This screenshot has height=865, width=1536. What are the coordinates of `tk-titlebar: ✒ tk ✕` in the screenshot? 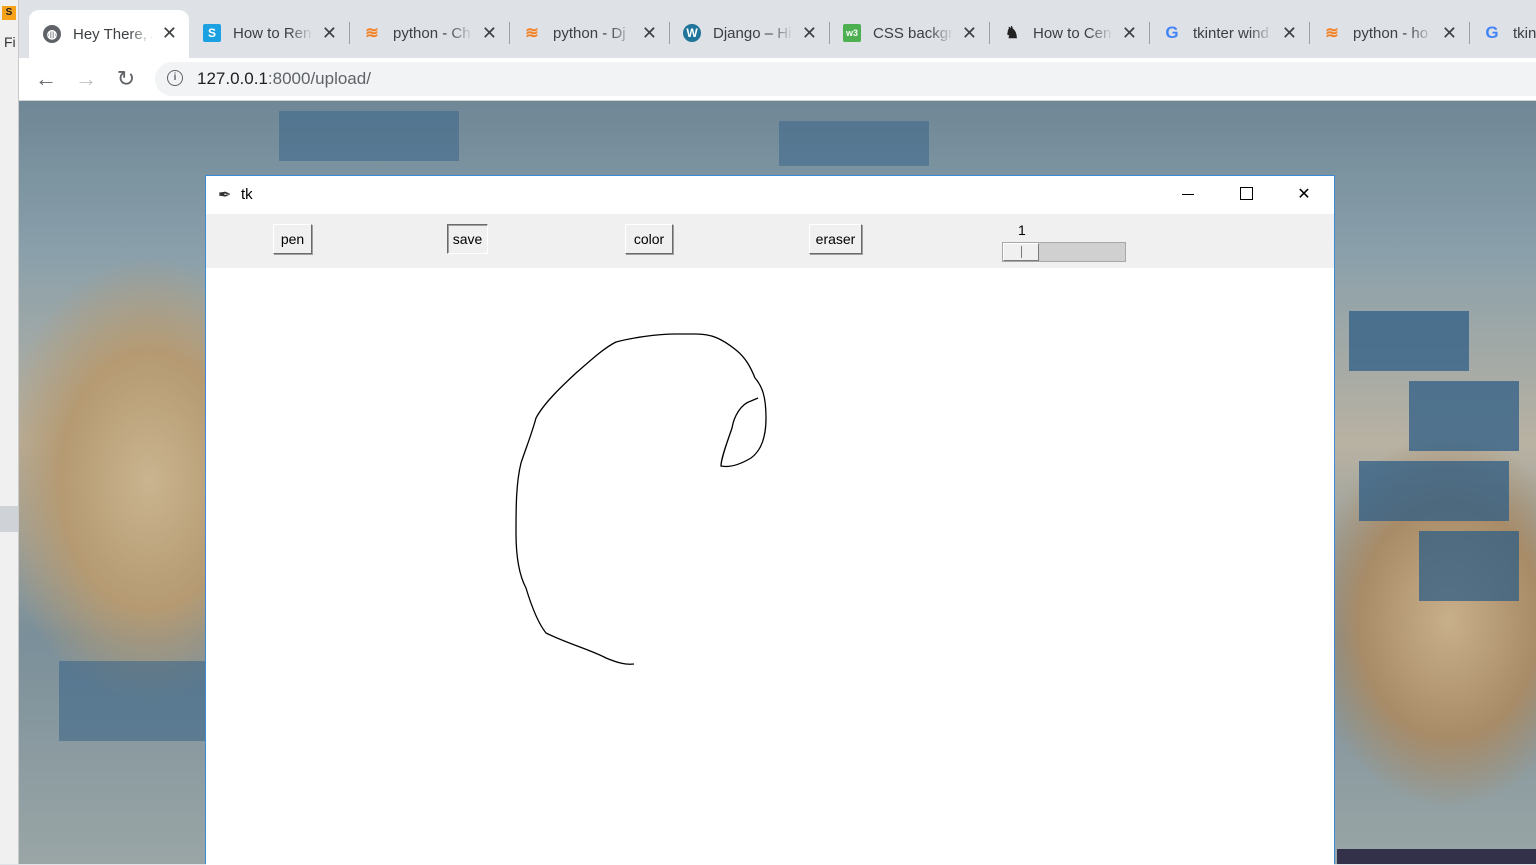 It's located at (770, 195).